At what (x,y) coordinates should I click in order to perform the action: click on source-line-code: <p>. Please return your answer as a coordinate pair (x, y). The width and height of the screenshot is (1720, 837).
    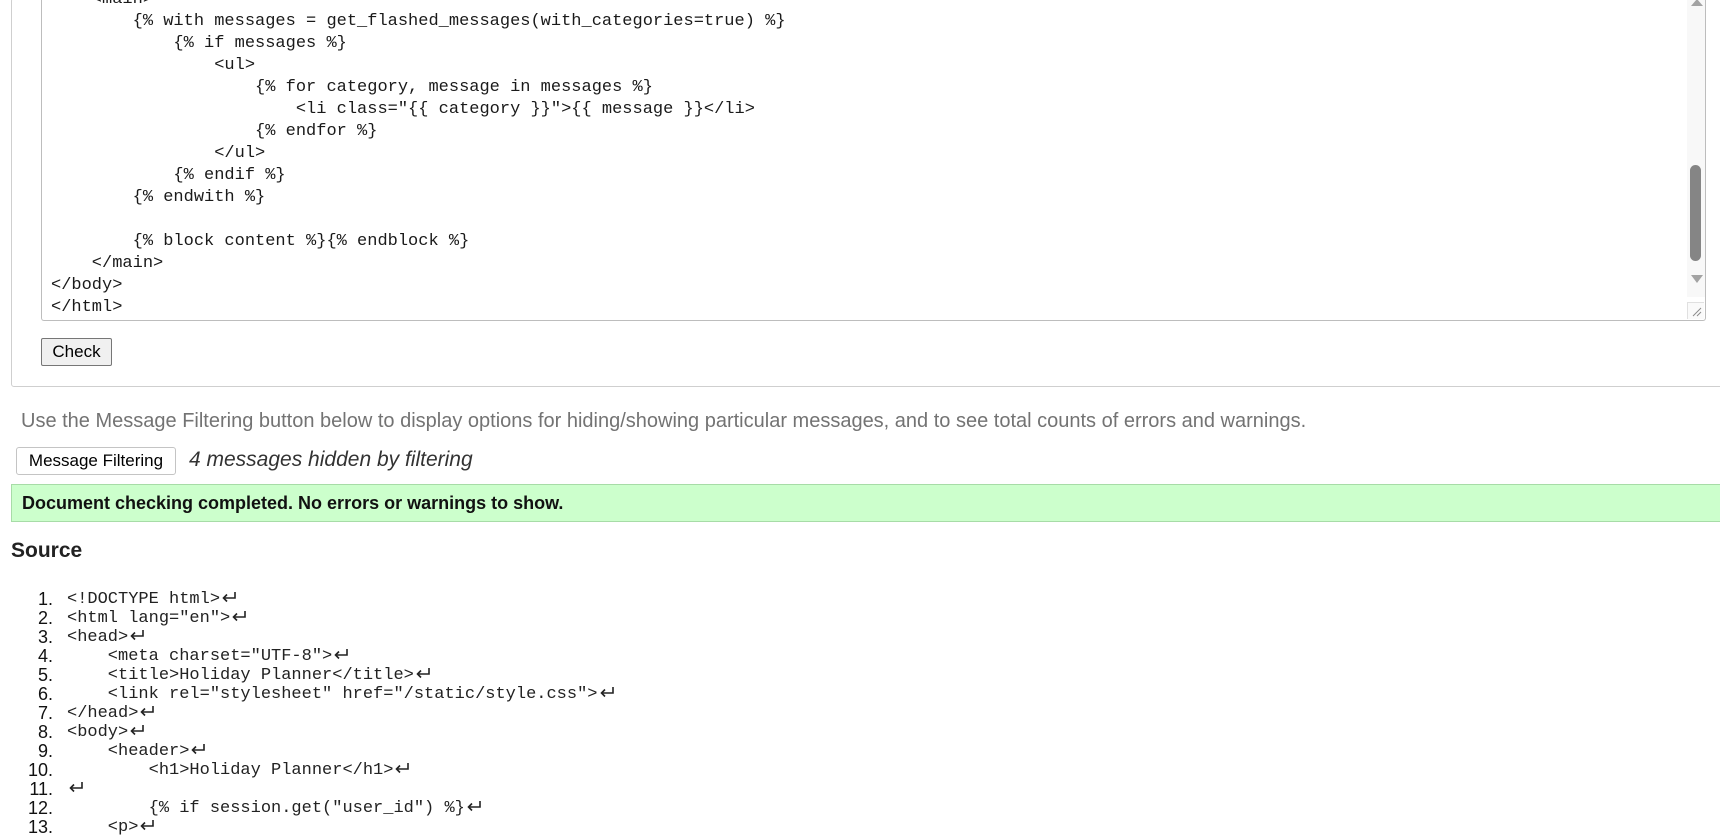
    Looking at the image, I should click on (111, 827).